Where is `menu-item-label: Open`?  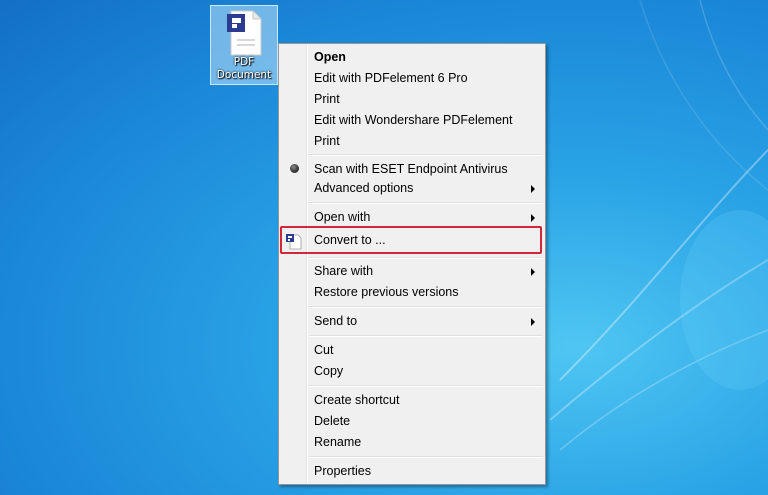
menu-item-label: Open is located at coordinates (330, 57).